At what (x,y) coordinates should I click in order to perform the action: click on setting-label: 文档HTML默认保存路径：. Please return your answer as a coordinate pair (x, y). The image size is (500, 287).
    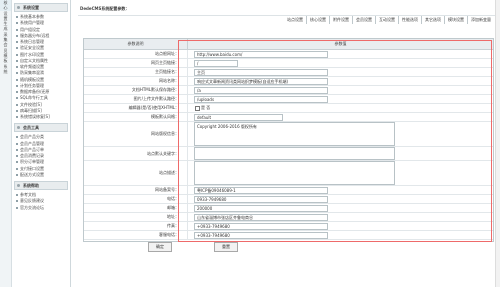
    Looking at the image, I should click on (136, 90).